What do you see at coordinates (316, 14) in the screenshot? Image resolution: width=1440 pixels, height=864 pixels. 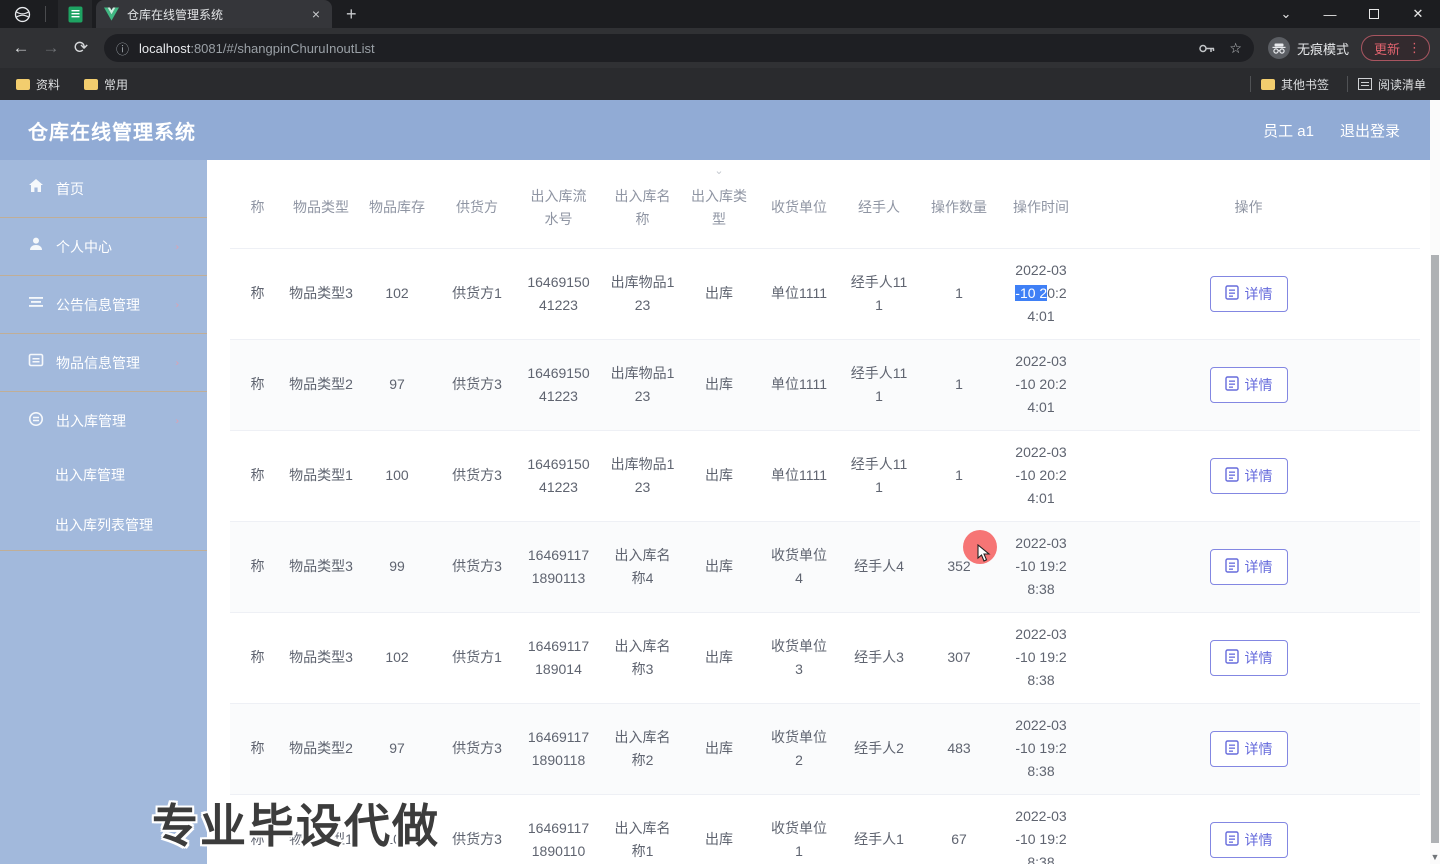 I see `tab-close-icon: ×` at bounding box center [316, 14].